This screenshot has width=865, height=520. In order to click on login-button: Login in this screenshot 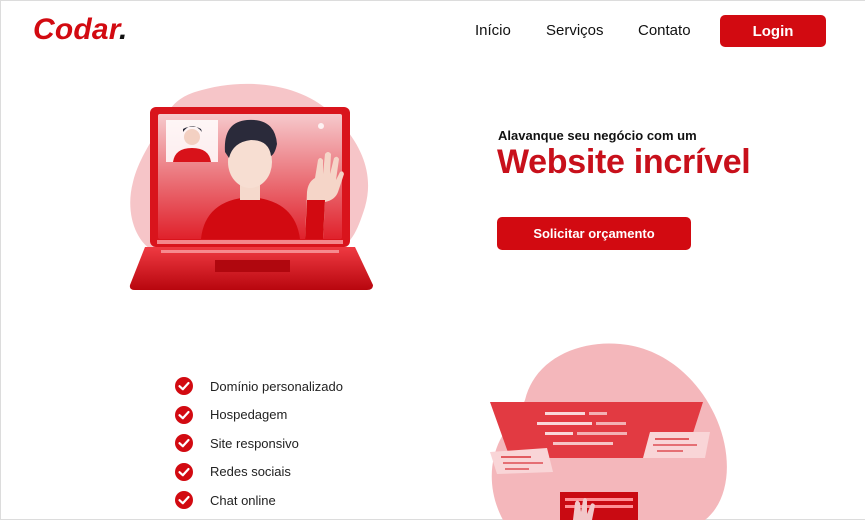, I will do `click(773, 31)`.